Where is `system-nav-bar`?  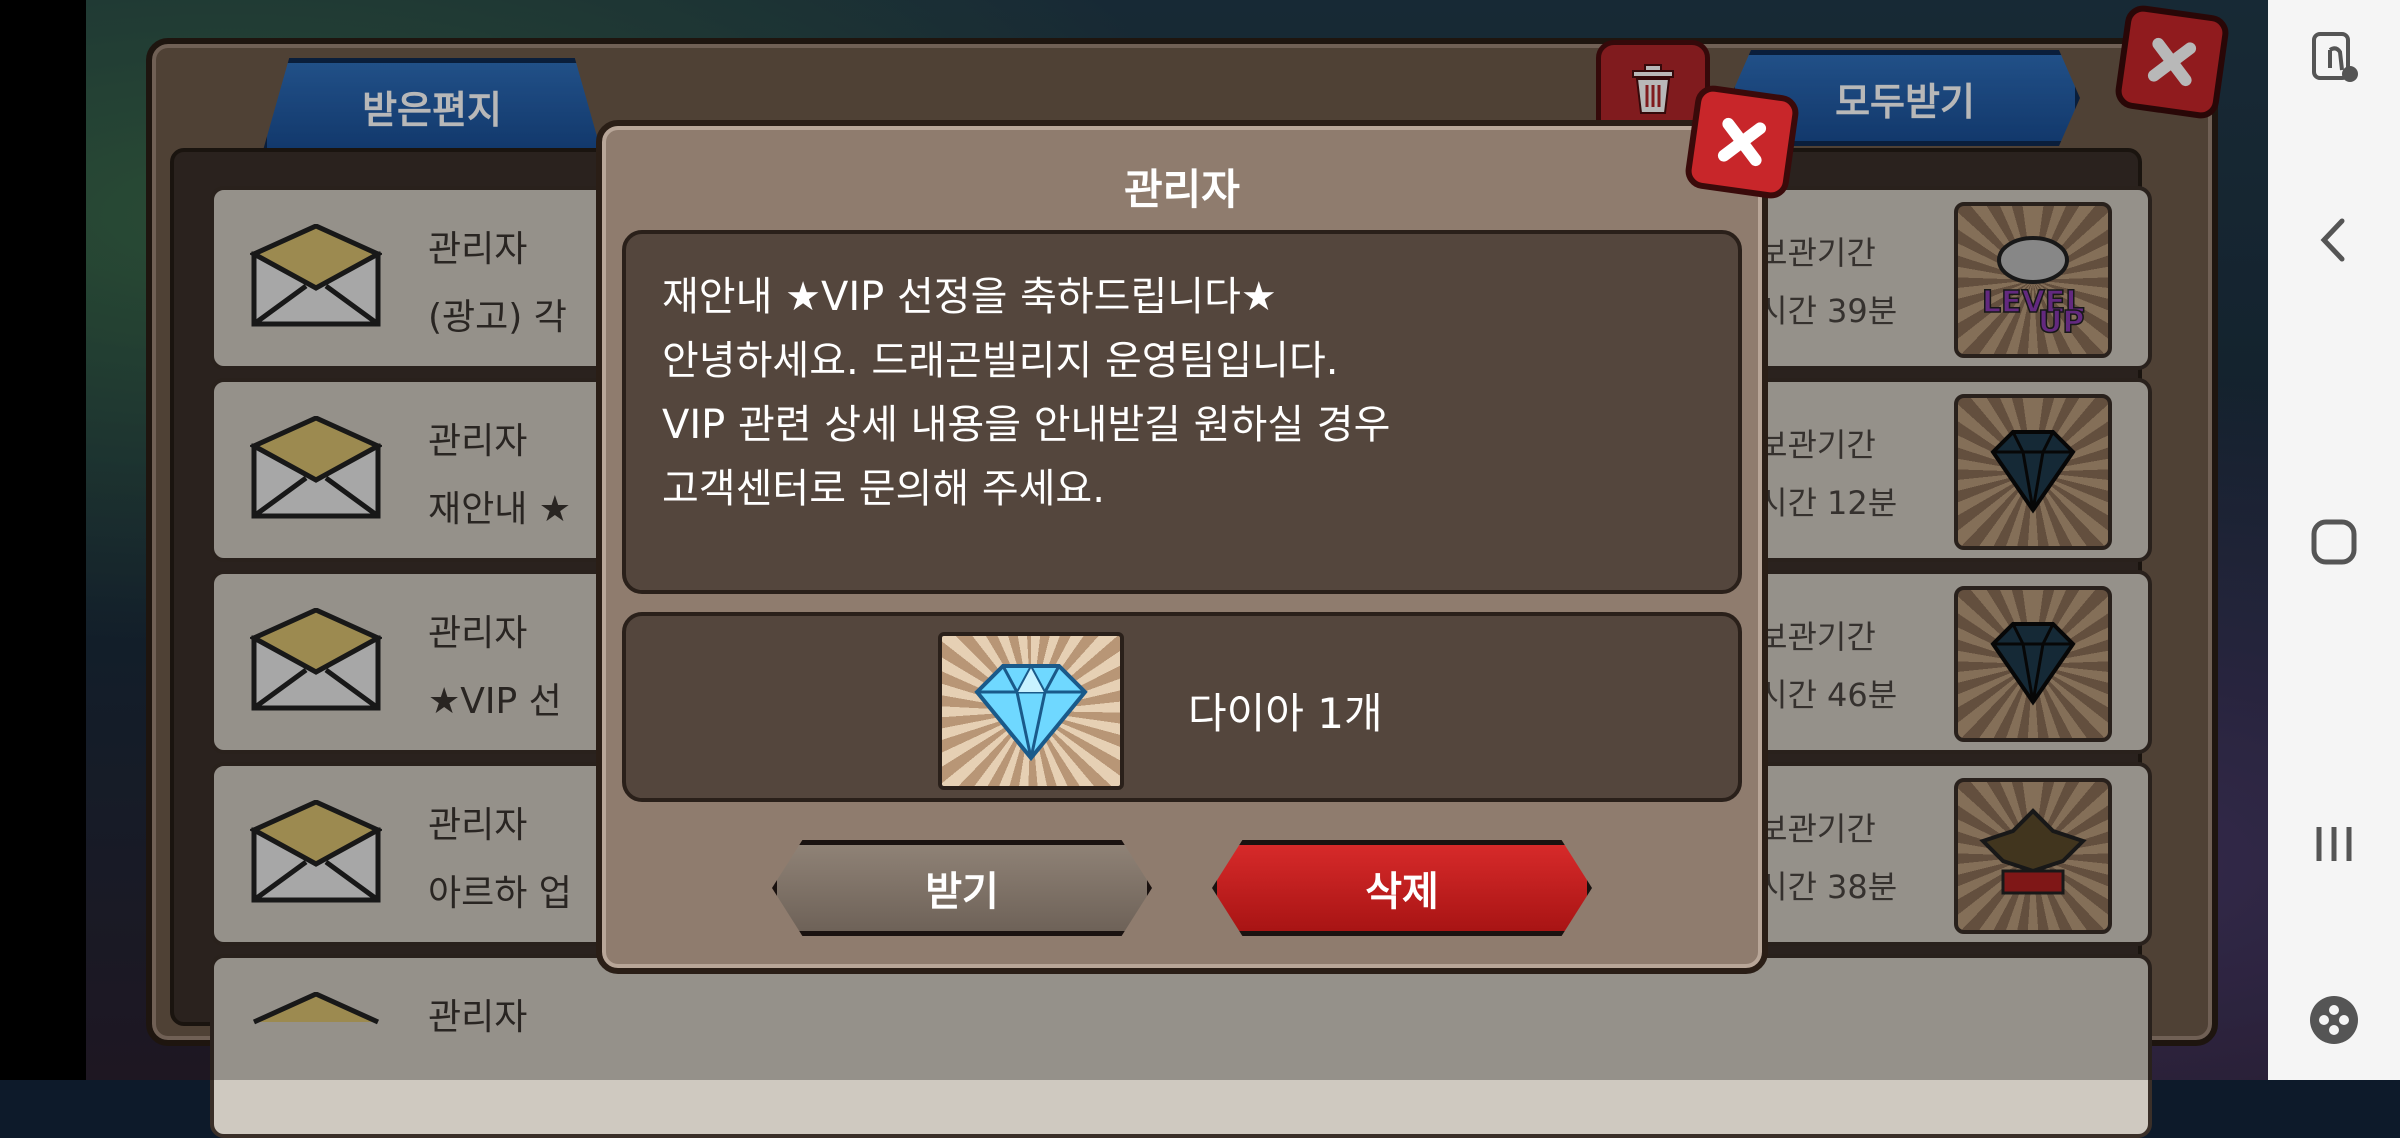 system-nav-bar is located at coordinates (2334, 540).